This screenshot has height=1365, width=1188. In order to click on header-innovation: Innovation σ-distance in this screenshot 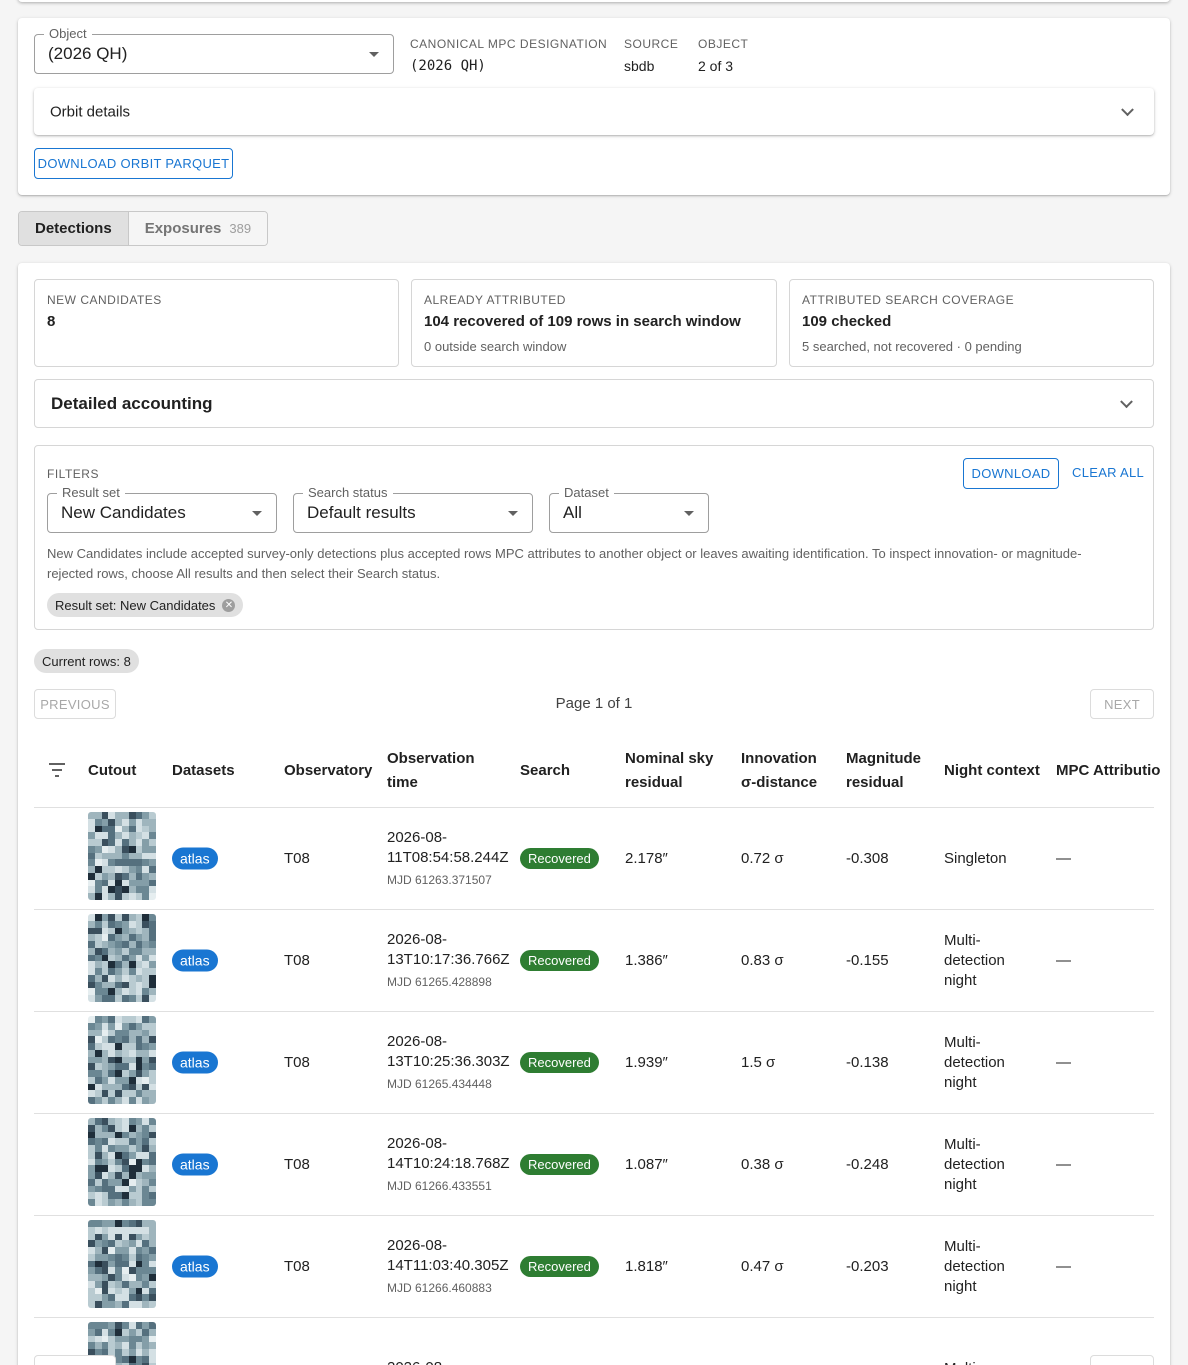, I will do `click(788, 771)`.